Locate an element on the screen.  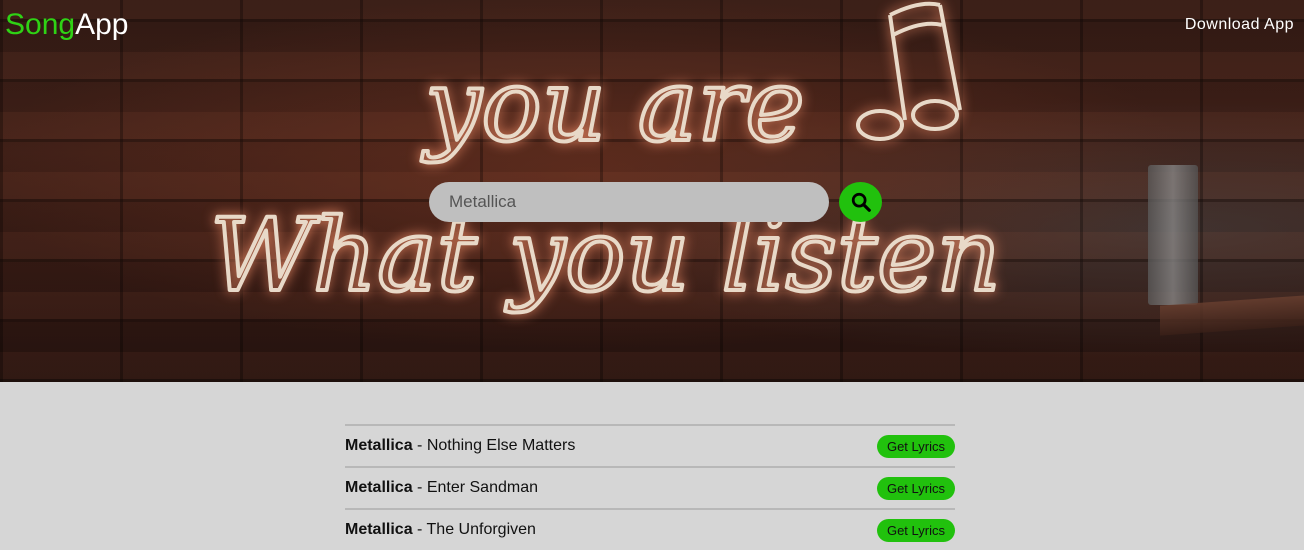
result-row: Metallica - Enter Sandman Get Lyrics is located at coordinates (650, 487).